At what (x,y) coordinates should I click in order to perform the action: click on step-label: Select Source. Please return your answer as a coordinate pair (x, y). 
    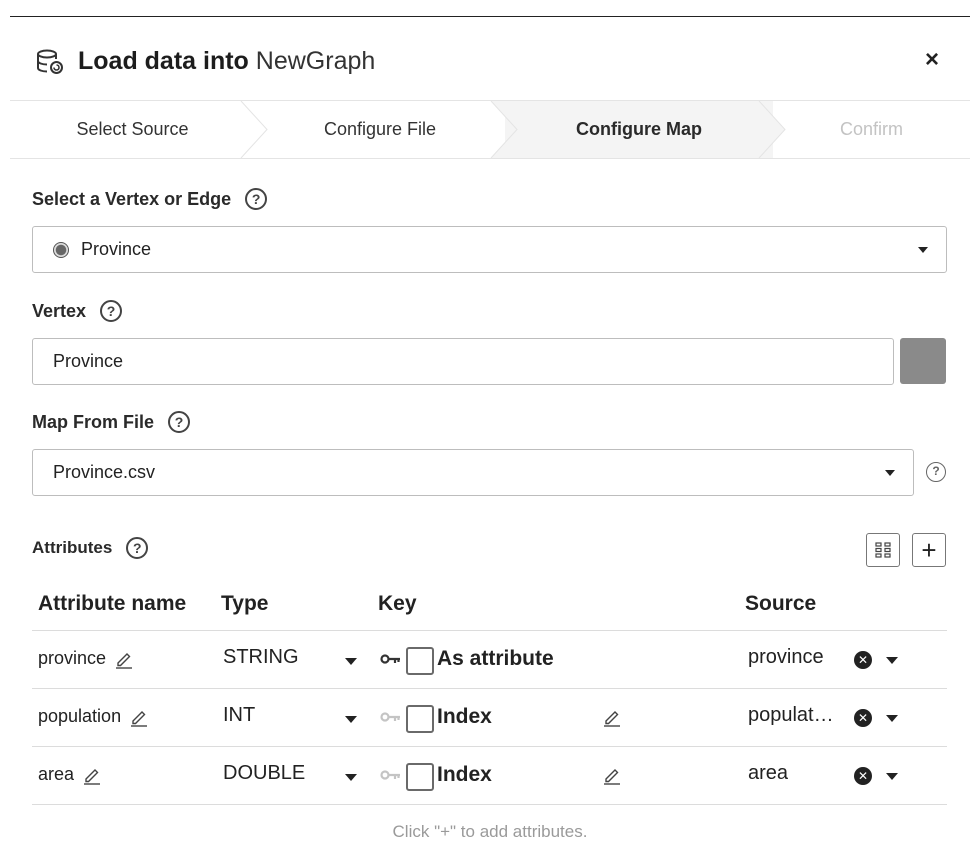
    Looking at the image, I should click on (132, 129).